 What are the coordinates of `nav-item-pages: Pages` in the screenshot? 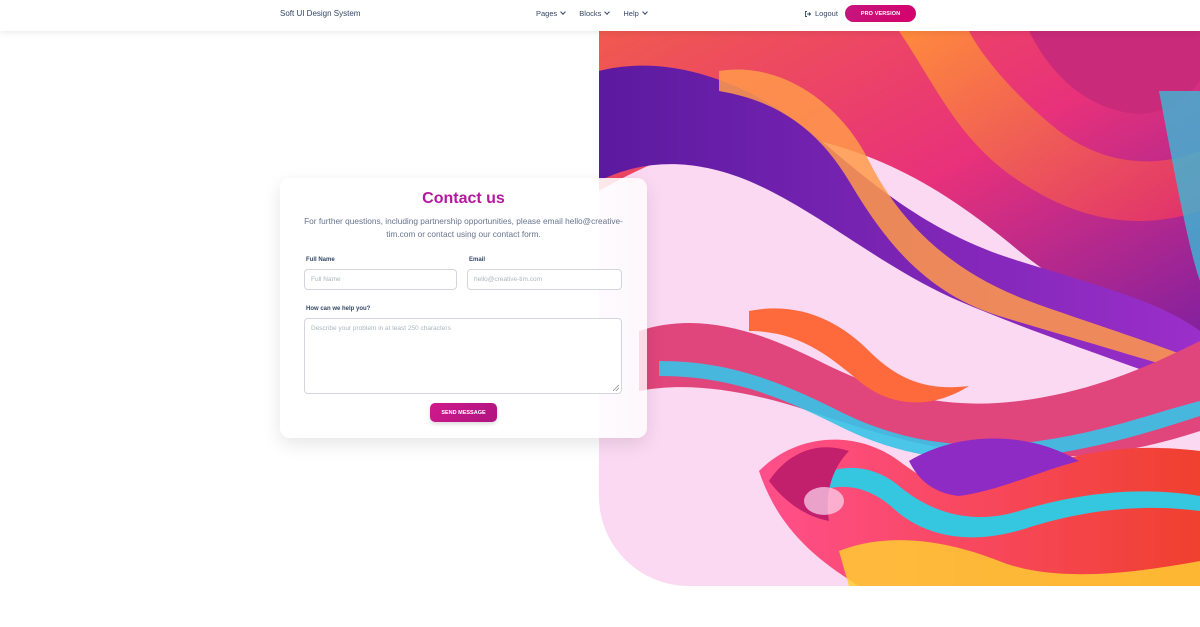 It's located at (551, 13).